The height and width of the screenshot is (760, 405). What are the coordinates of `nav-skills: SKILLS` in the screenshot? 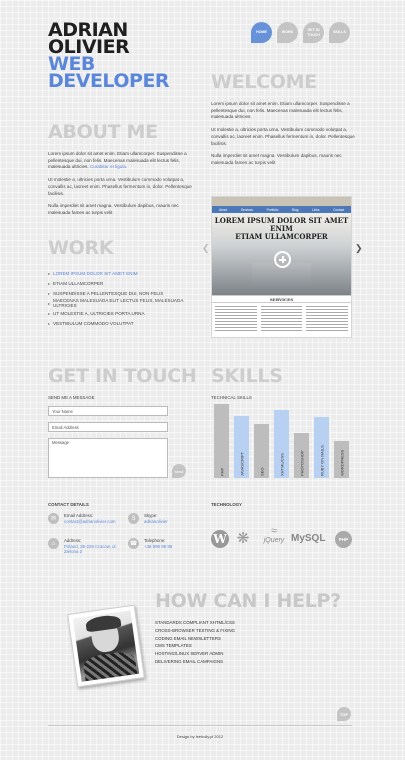 It's located at (339, 32).